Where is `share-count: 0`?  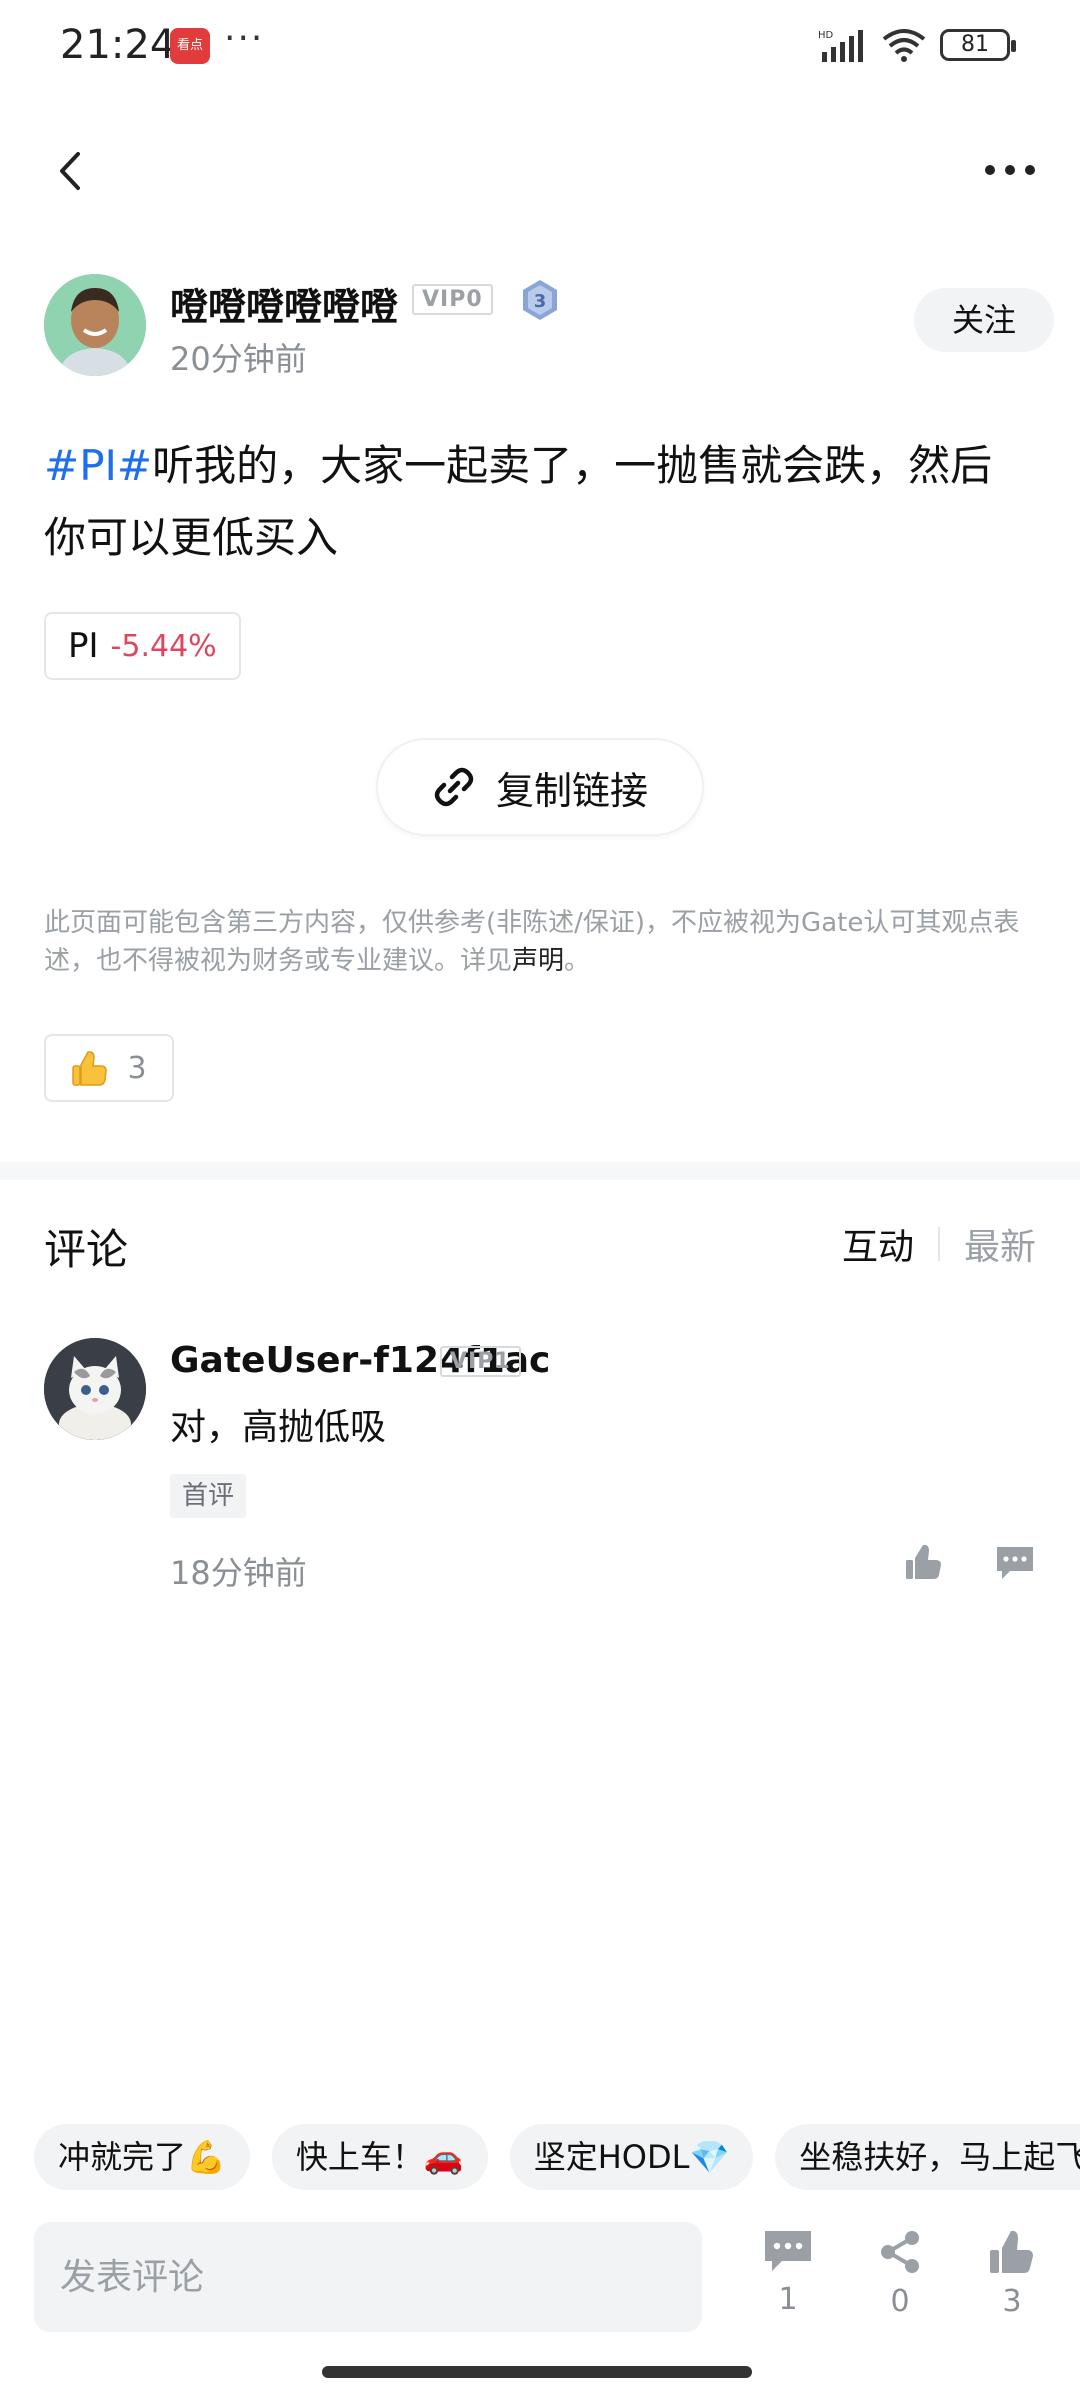 share-count: 0 is located at coordinates (900, 2301).